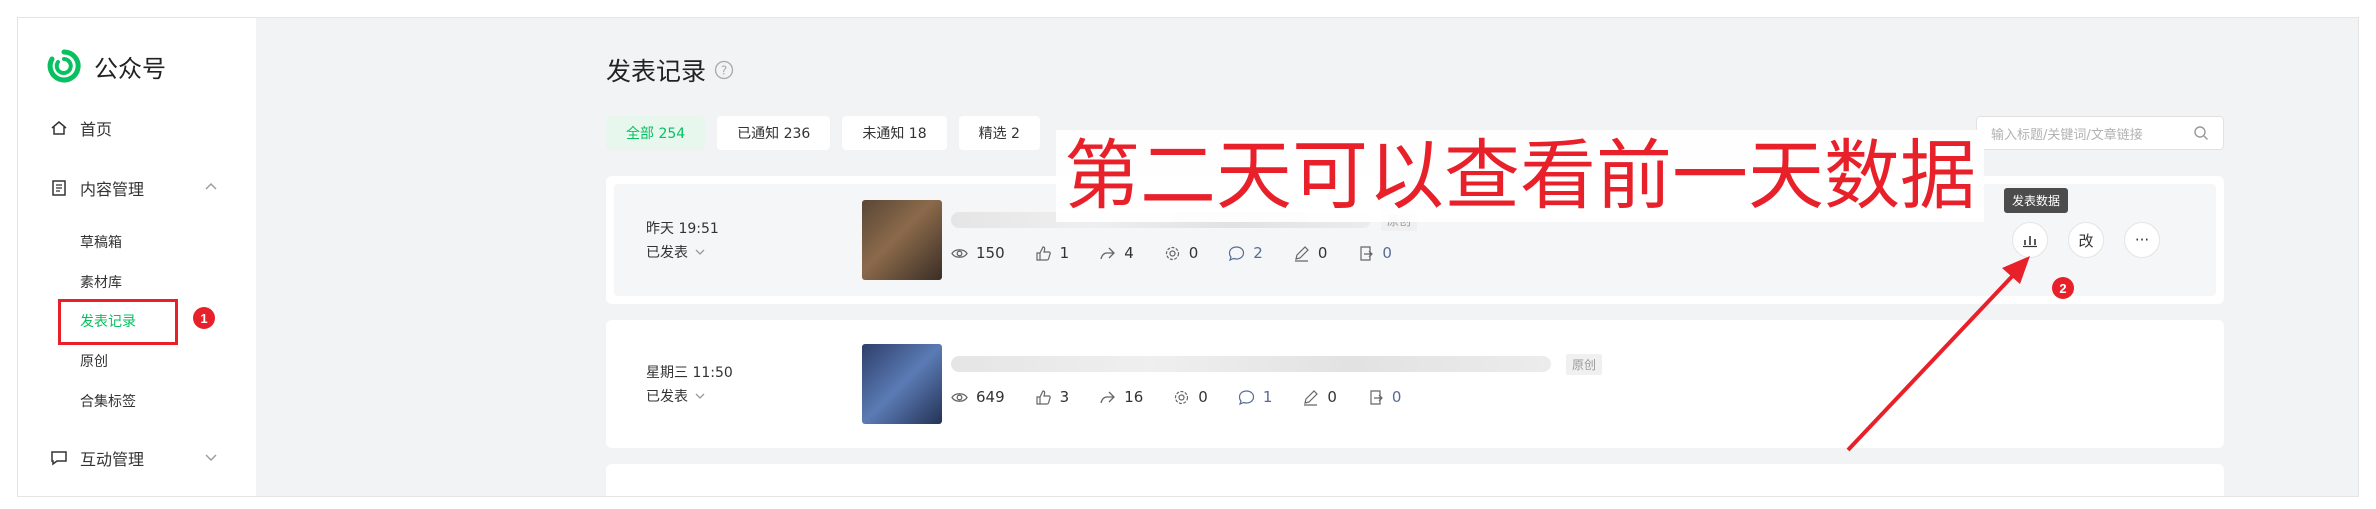  Describe the element at coordinates (999, 133) in the screenshot. I see `filter-featured: 精选 2` at that location.